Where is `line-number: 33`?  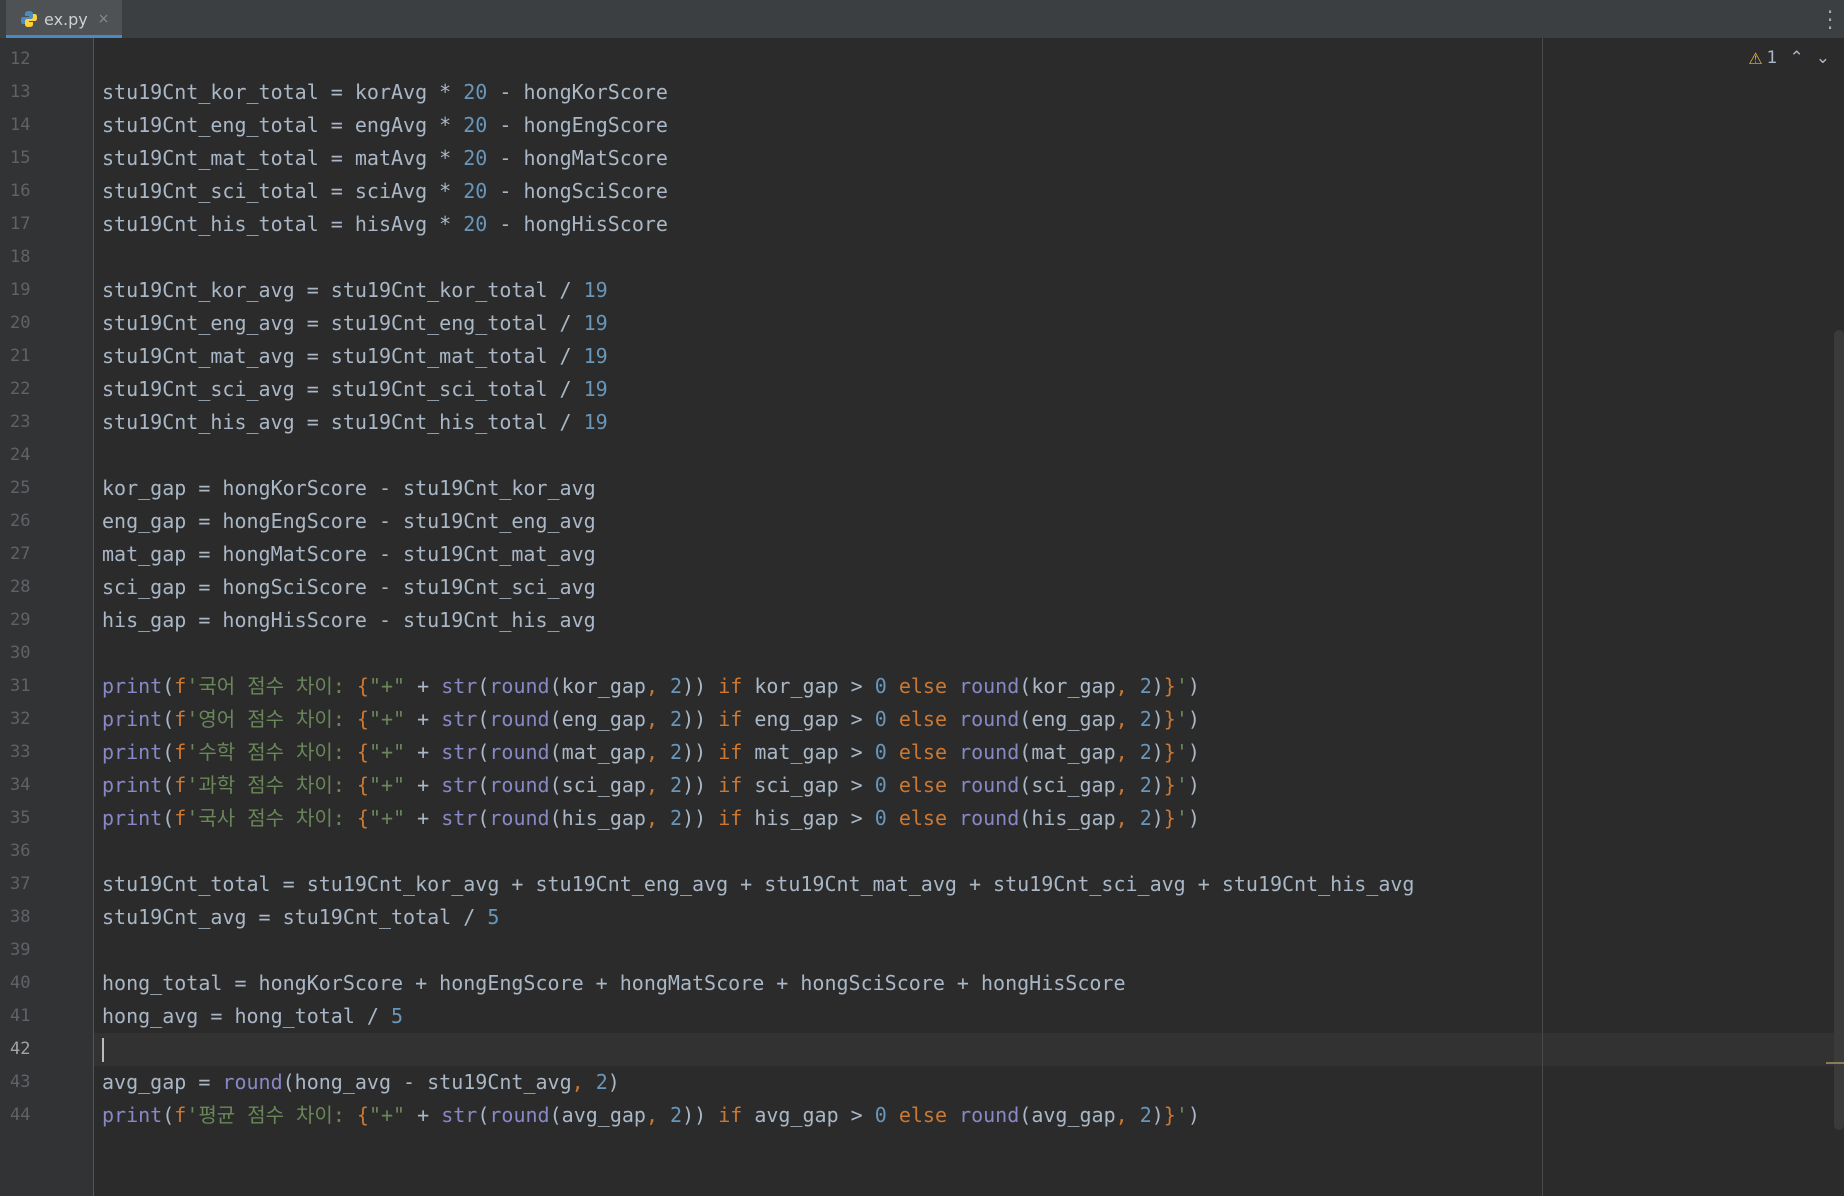 line-number: 33 is located at coordinates (20, 752).